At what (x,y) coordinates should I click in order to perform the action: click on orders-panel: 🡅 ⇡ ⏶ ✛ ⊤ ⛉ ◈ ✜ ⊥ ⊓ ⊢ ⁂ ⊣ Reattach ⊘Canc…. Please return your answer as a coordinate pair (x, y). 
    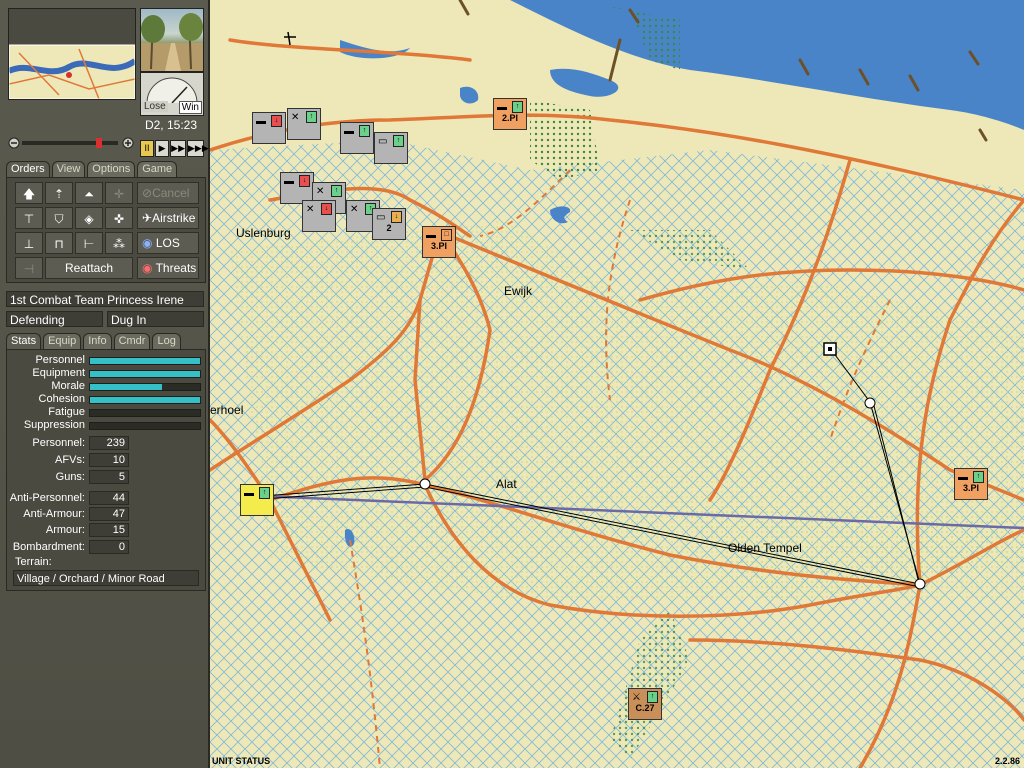
    Looking at the image, I should click on (106, 230).